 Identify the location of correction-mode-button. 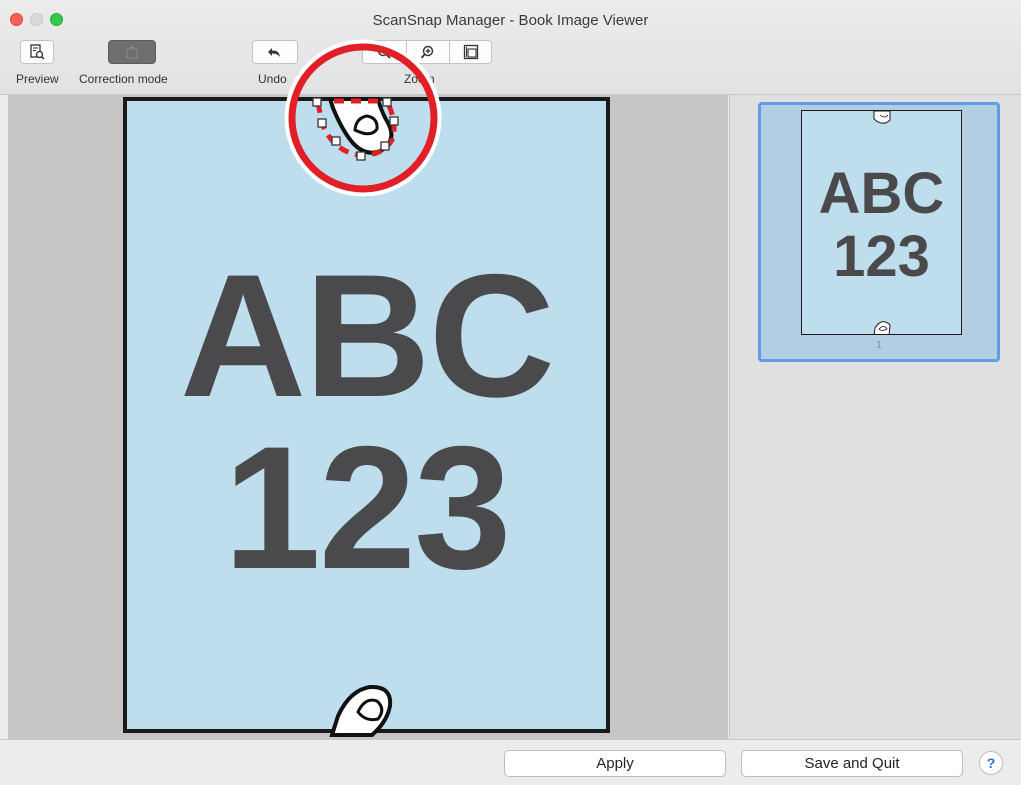
(132, 52).